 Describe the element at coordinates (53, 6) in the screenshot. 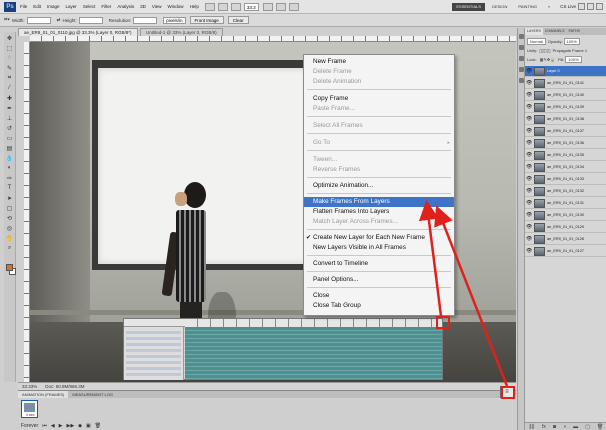

I see `menu-image: Image` at that location.